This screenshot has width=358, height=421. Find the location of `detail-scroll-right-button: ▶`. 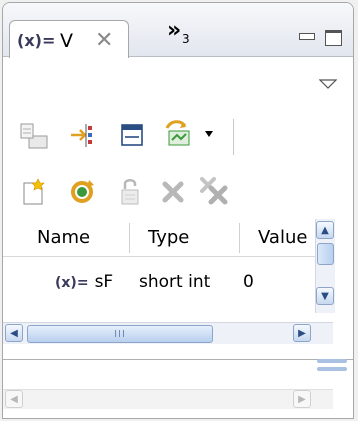

detail-scroll-right-button: ▶ is located at coordinates (302, 399).